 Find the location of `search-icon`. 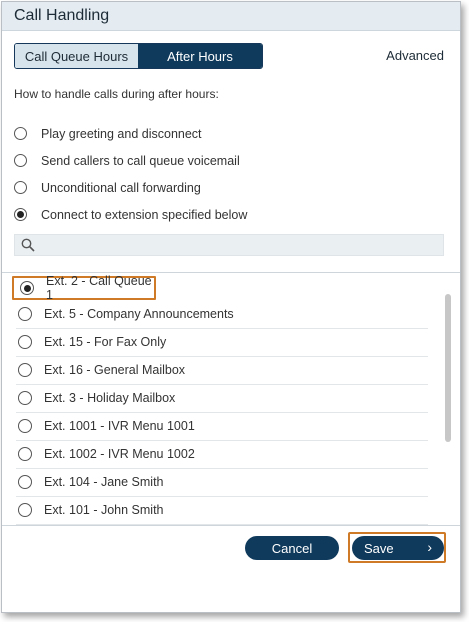

search-icon is located at coordinates (28, 245).